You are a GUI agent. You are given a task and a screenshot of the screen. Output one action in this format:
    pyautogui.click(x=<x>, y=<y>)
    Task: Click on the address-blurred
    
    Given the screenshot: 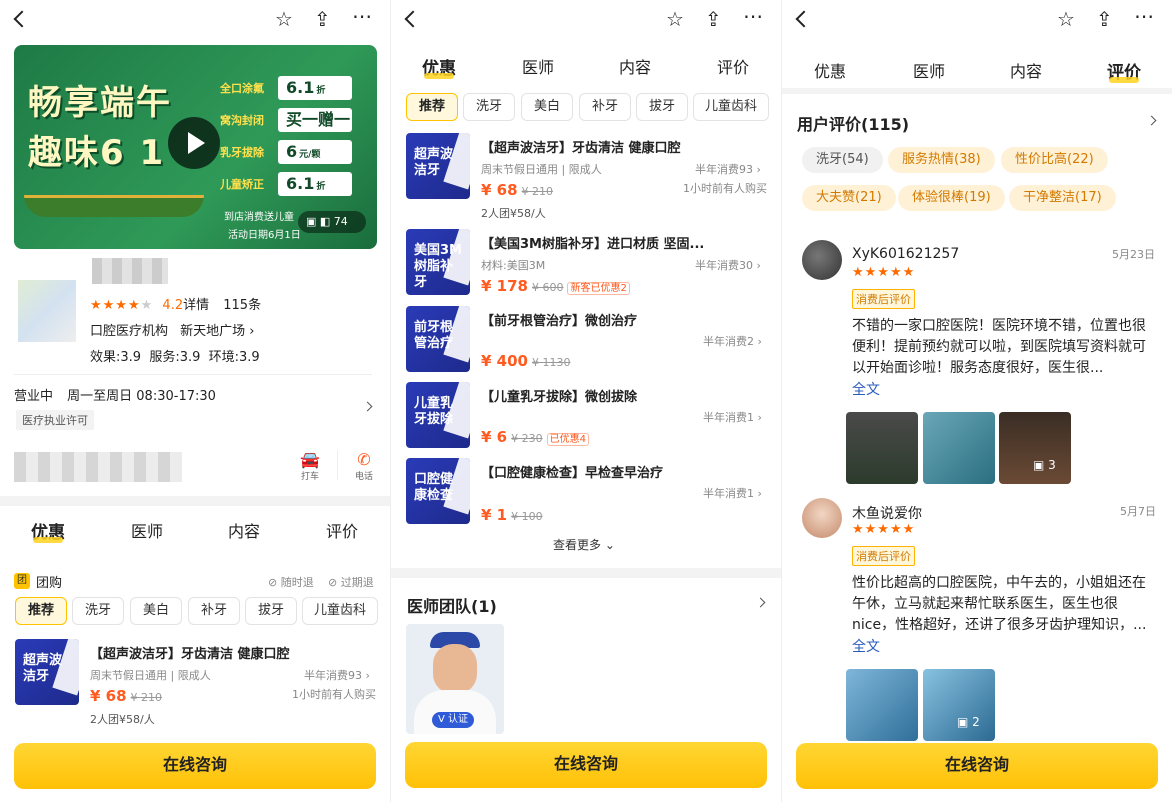 What is the action you would take?
    pyautogui.click(x=98, y=467)
    